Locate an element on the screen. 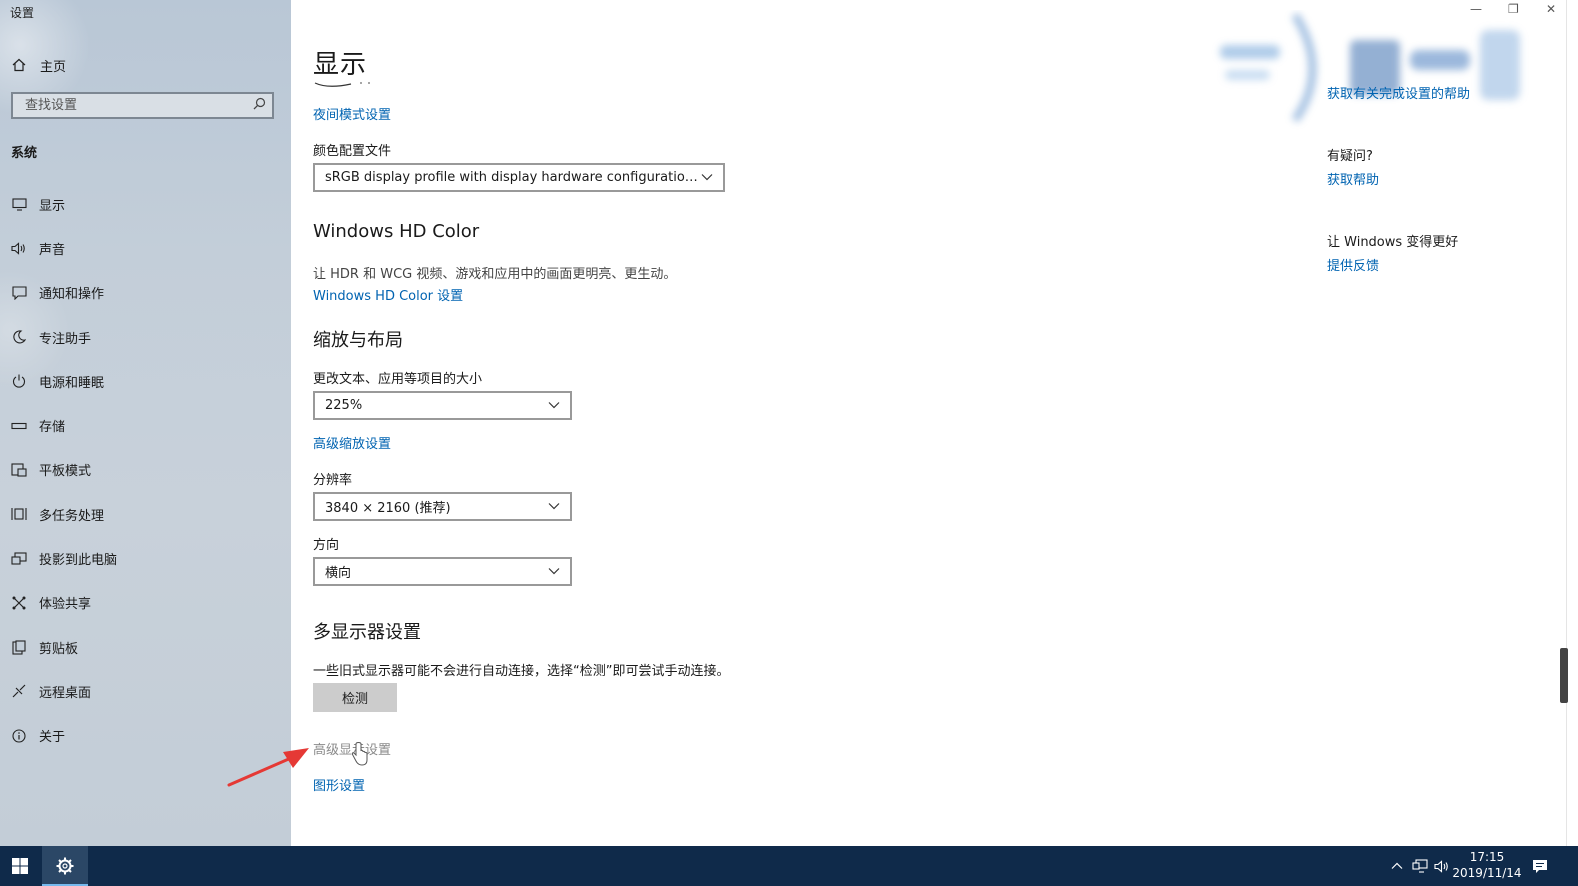 The width and height of the screenshot is (1578, 886). tablet-icon is located at coordinates (19, 470).